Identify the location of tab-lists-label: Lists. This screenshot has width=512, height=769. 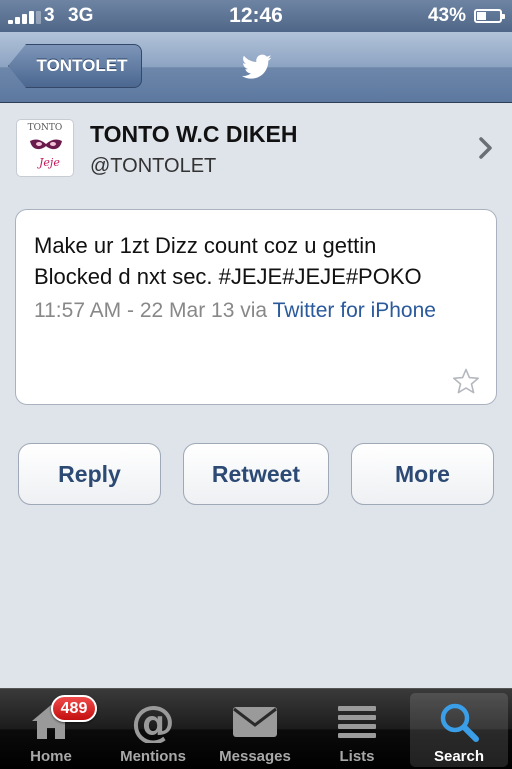
(357, 756).